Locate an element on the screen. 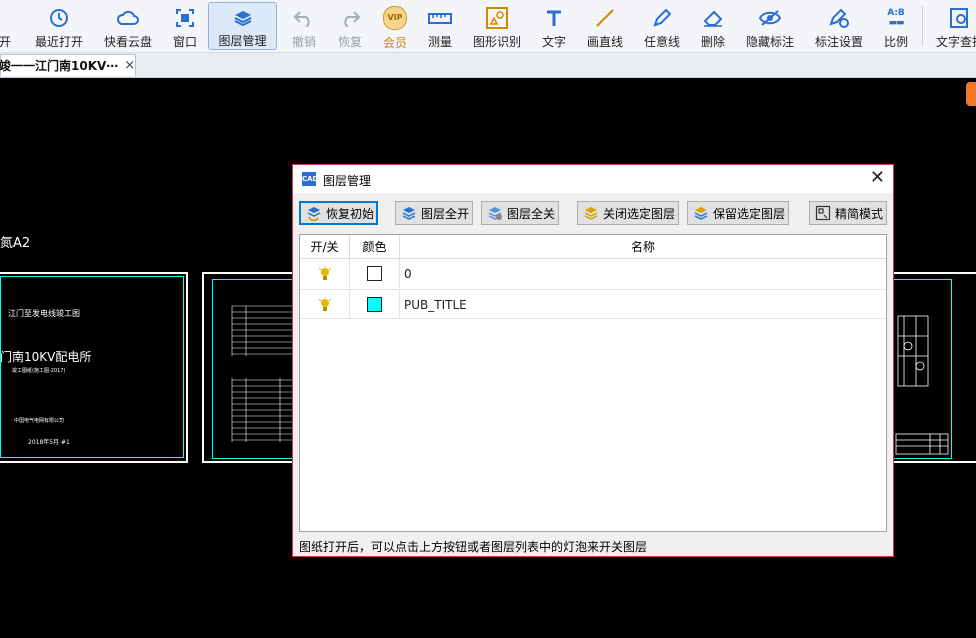 The height and width of the screenshot is (638, 976). undo-icon is located at coordinates (304, 17).